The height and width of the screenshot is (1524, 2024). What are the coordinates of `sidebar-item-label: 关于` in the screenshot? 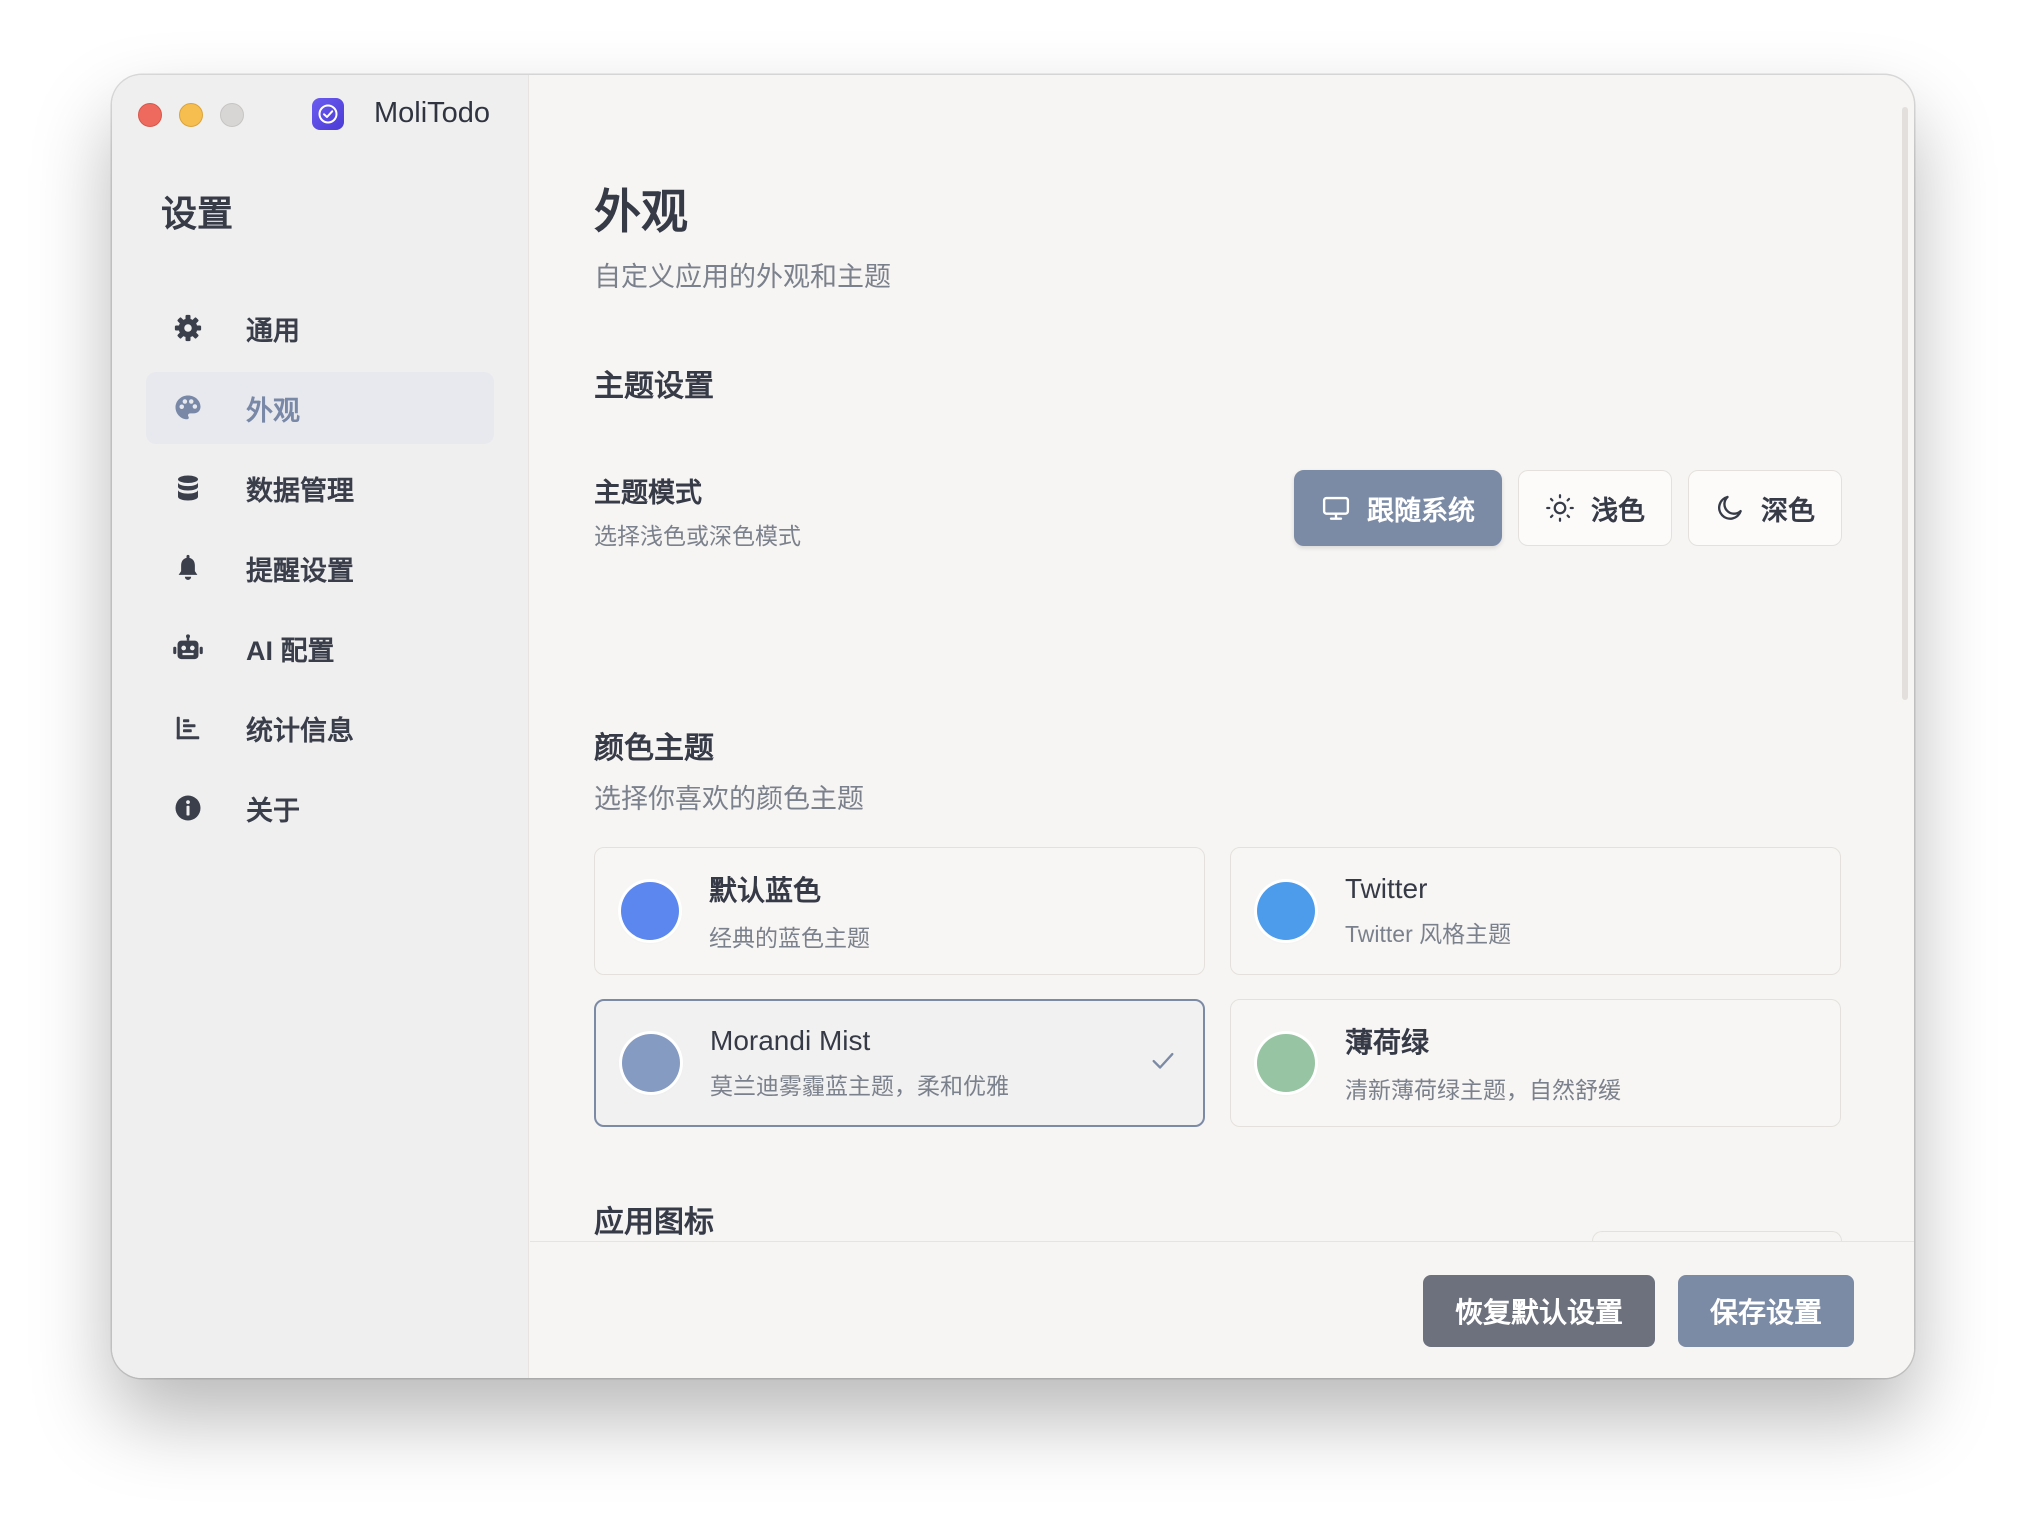 It's located at (273, 810).